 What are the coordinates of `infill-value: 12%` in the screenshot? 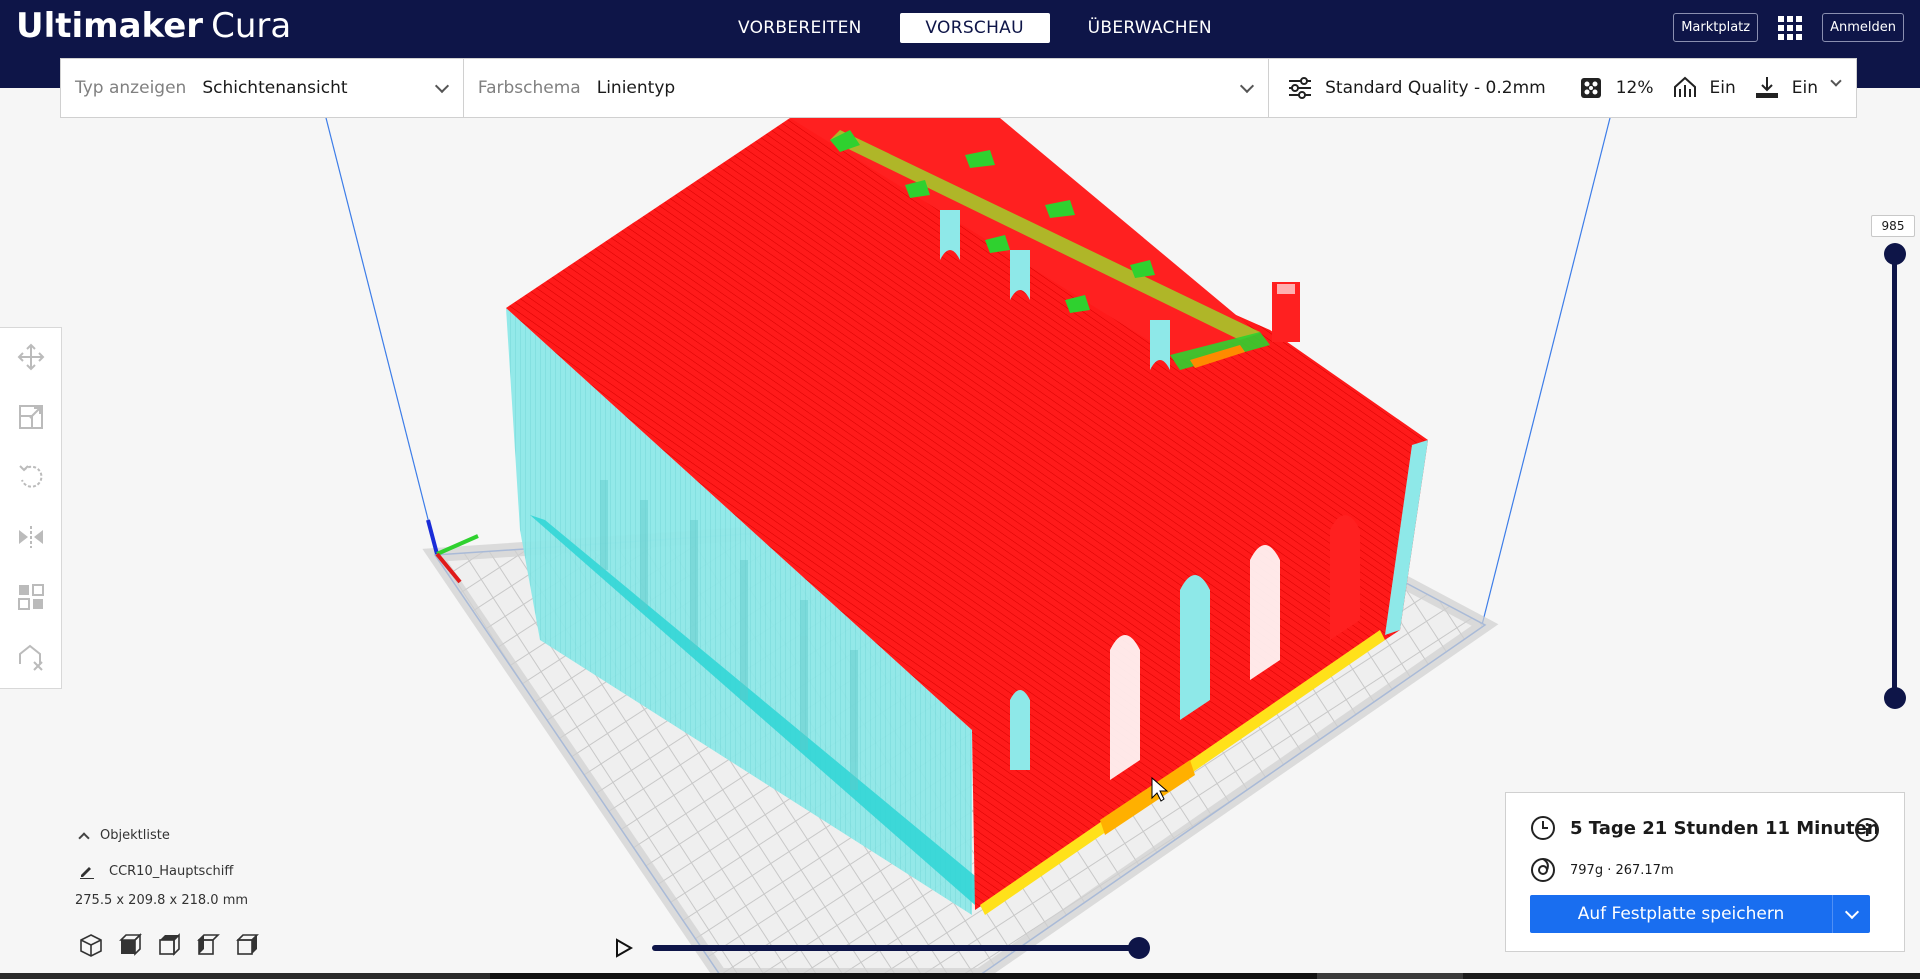 It's located at (1634, 88).